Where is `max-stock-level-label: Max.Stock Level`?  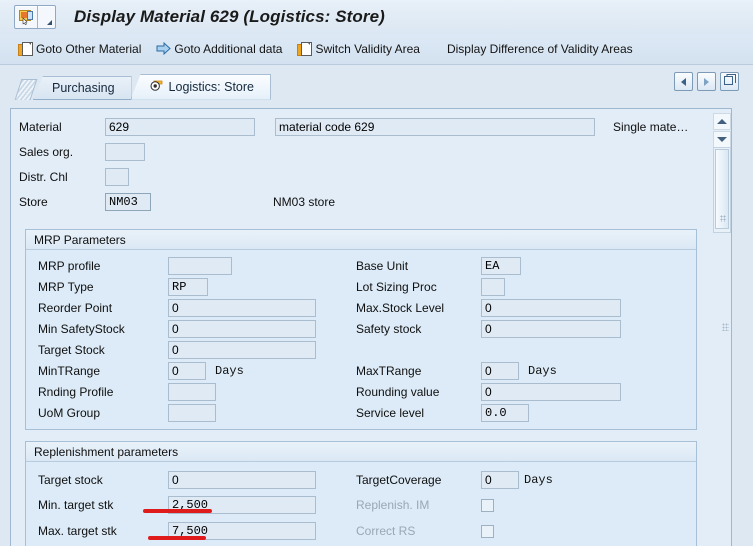 max-stock-level-label: Max.Stock Level is located at coordinates (400, 307).